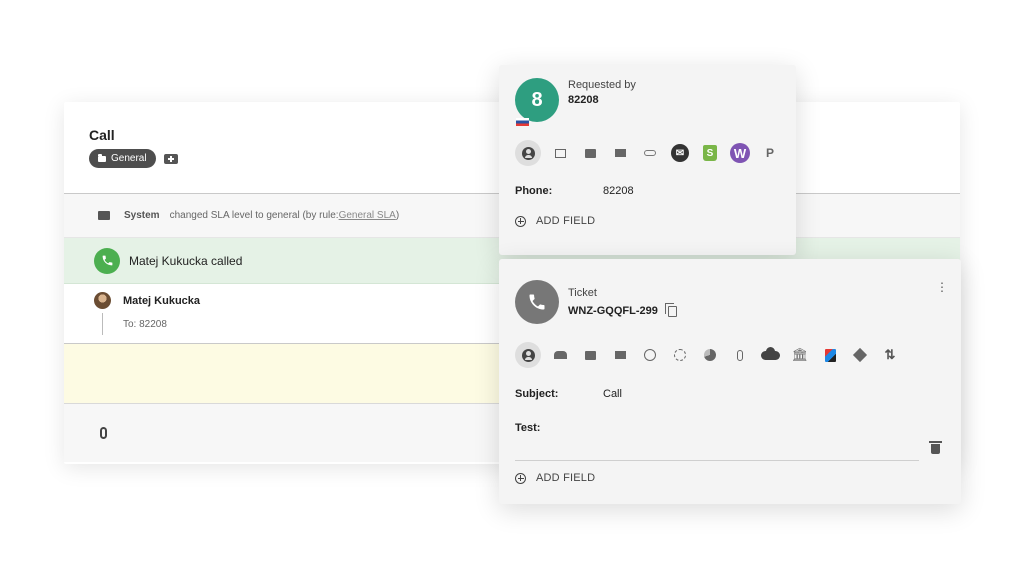  I want to click on ticket-id: WNZ-GQQFL-299, so click(613, 311).